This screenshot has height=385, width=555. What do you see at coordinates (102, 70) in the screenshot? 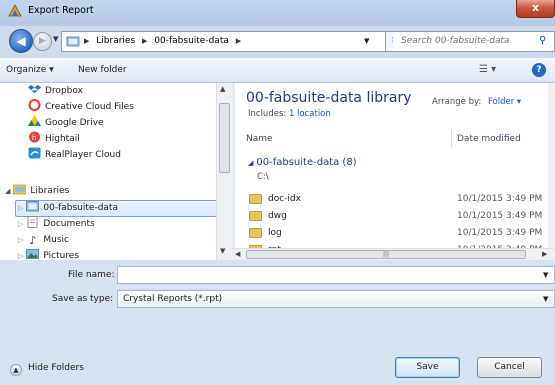
I see `new-folder-button: New folder` at bounding box center [102, 70].